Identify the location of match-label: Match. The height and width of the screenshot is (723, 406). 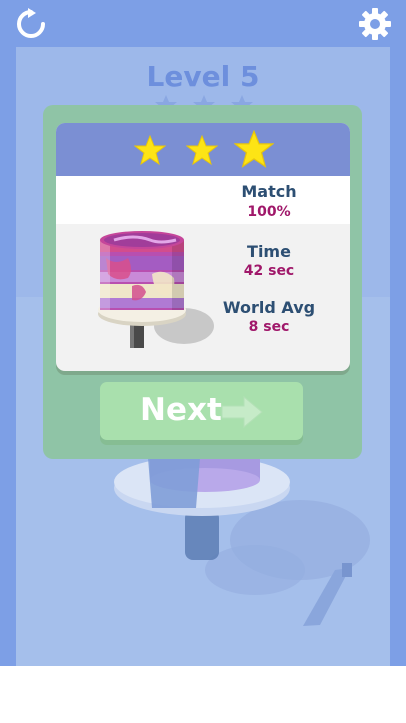
(269, 191).